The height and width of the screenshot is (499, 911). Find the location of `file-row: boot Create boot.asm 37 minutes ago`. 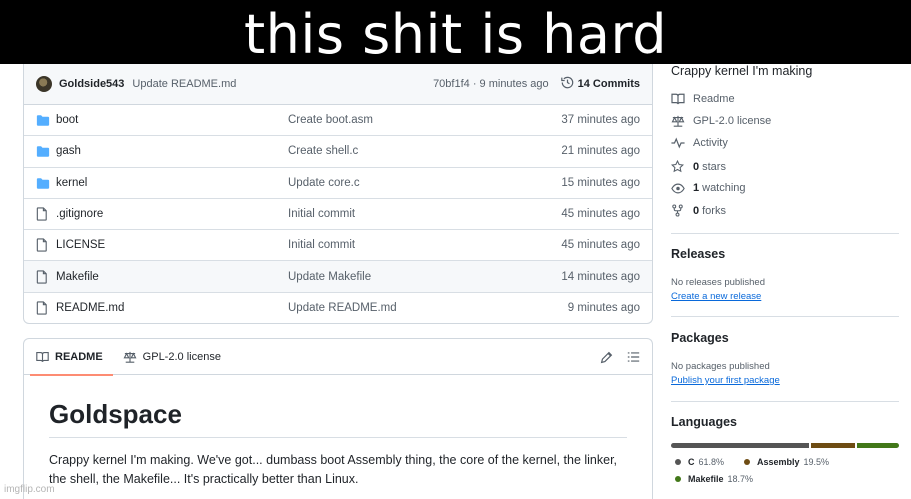

file-row: boot Create boot.asm 37 minutes ago is located at coordinates (338, 121).